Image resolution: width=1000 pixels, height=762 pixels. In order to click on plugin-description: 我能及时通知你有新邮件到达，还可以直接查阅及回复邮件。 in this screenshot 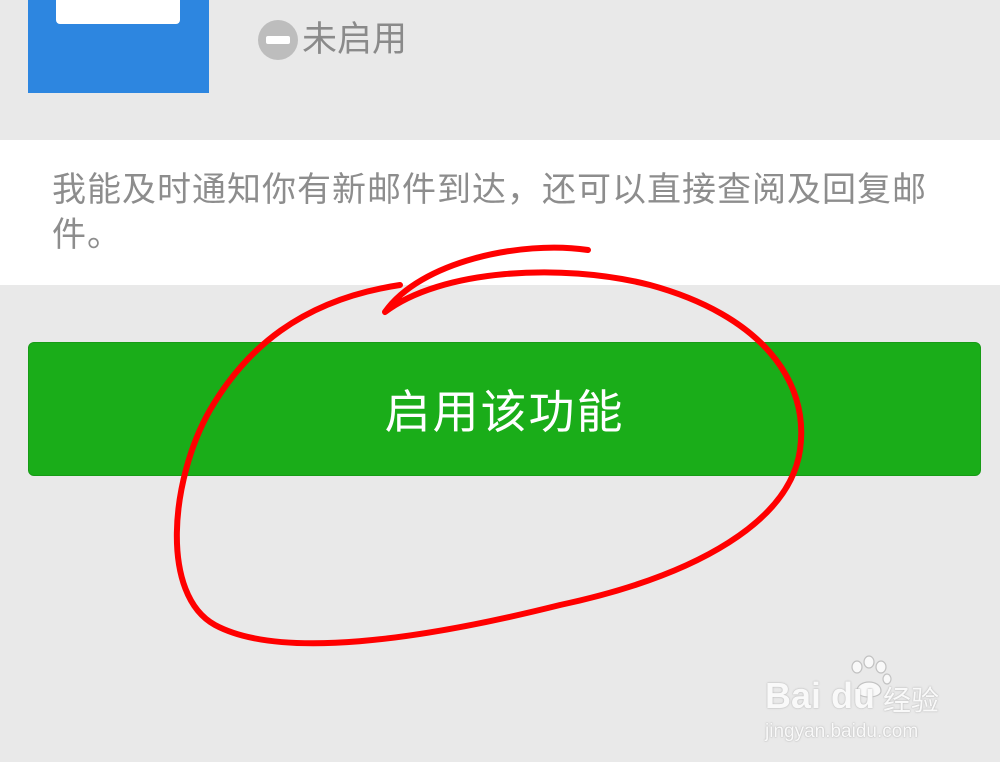, I will do `click(489, 212)`.